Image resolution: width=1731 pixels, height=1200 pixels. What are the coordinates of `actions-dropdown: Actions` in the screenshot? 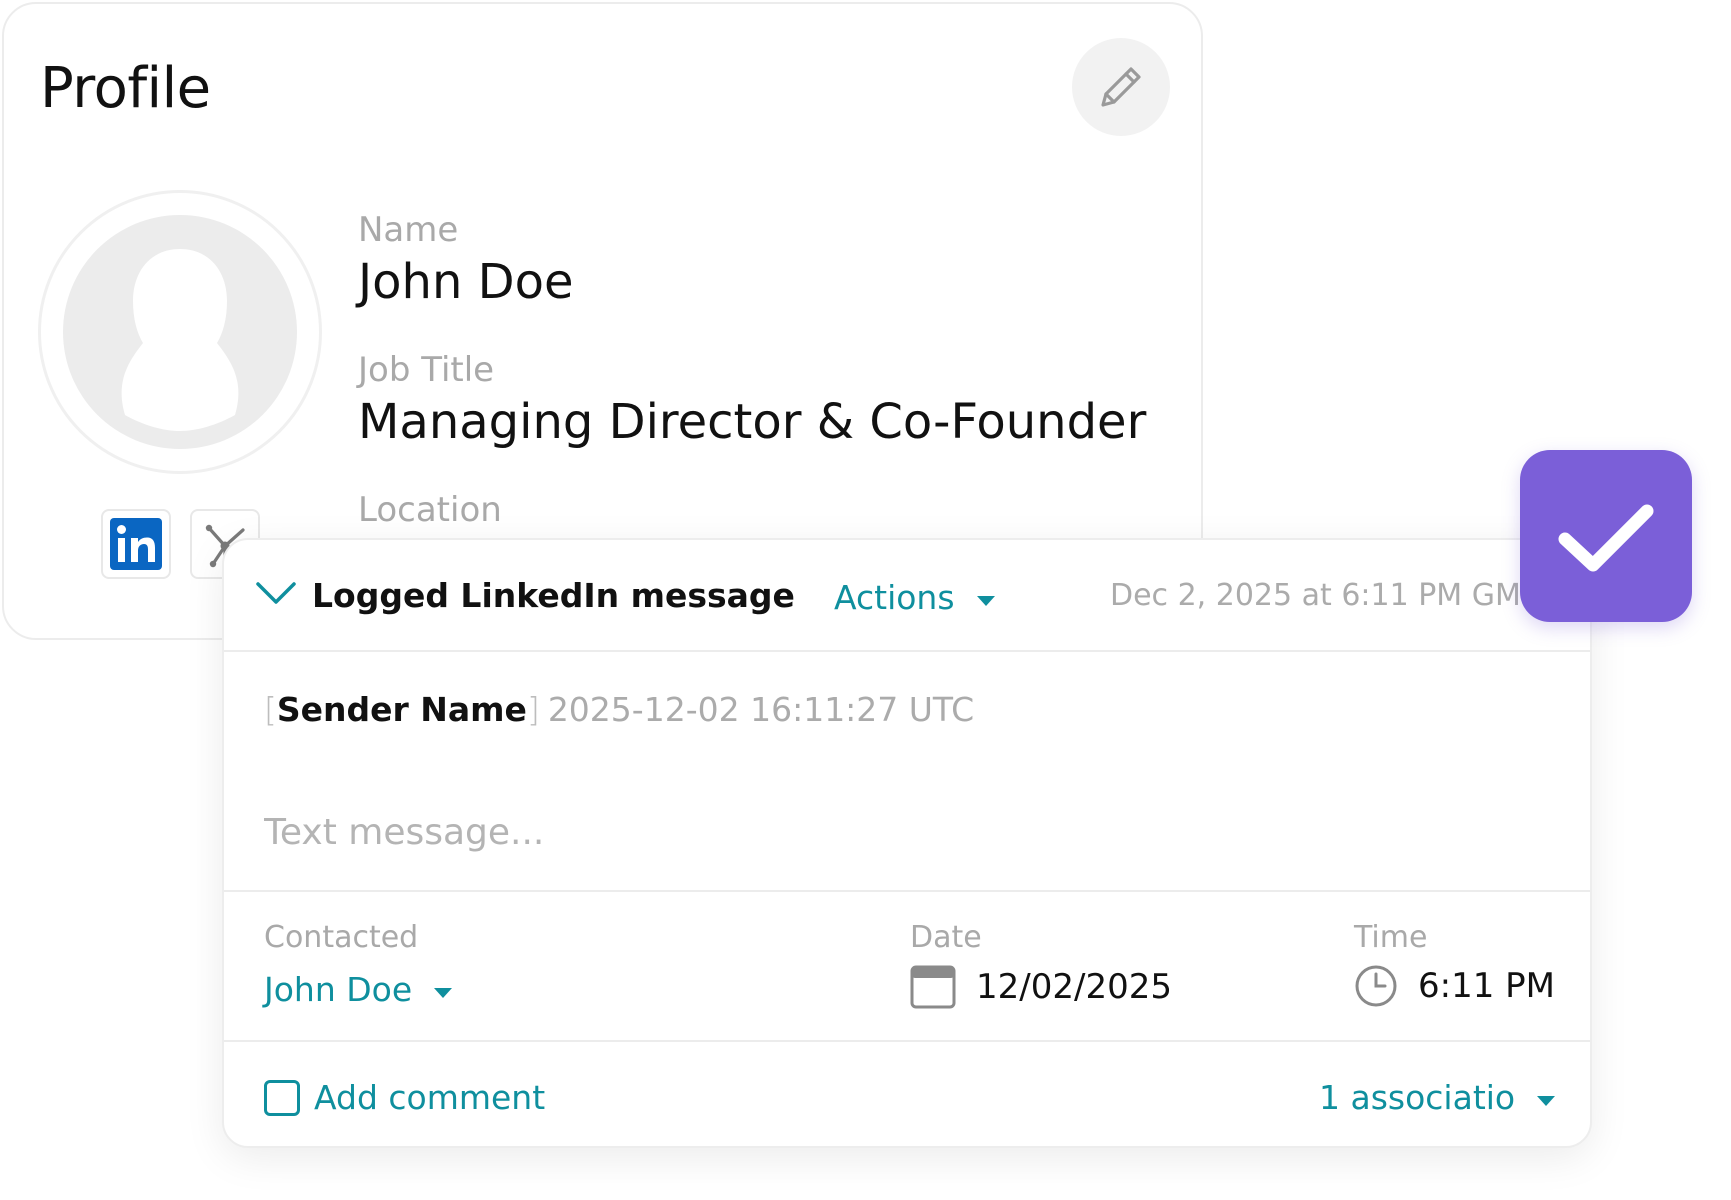 It's located at (914, 597).